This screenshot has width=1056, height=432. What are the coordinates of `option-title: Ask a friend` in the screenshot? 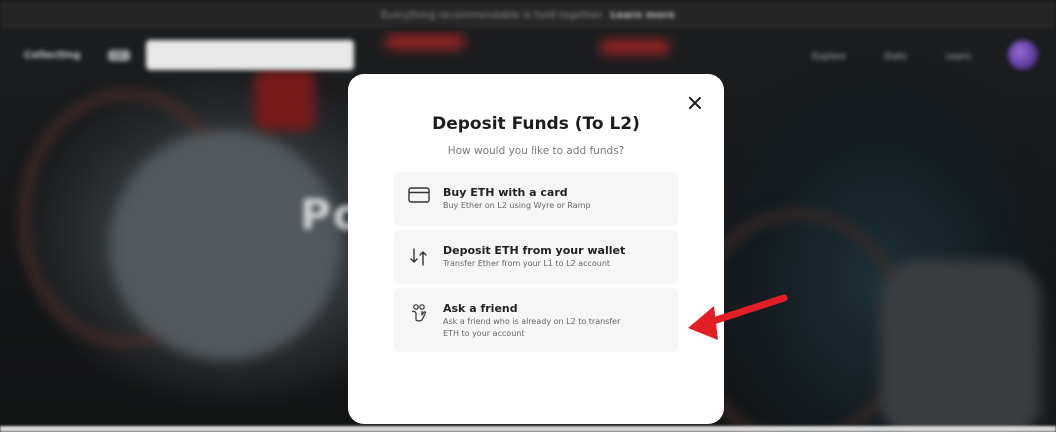 It's located at (480, 308).